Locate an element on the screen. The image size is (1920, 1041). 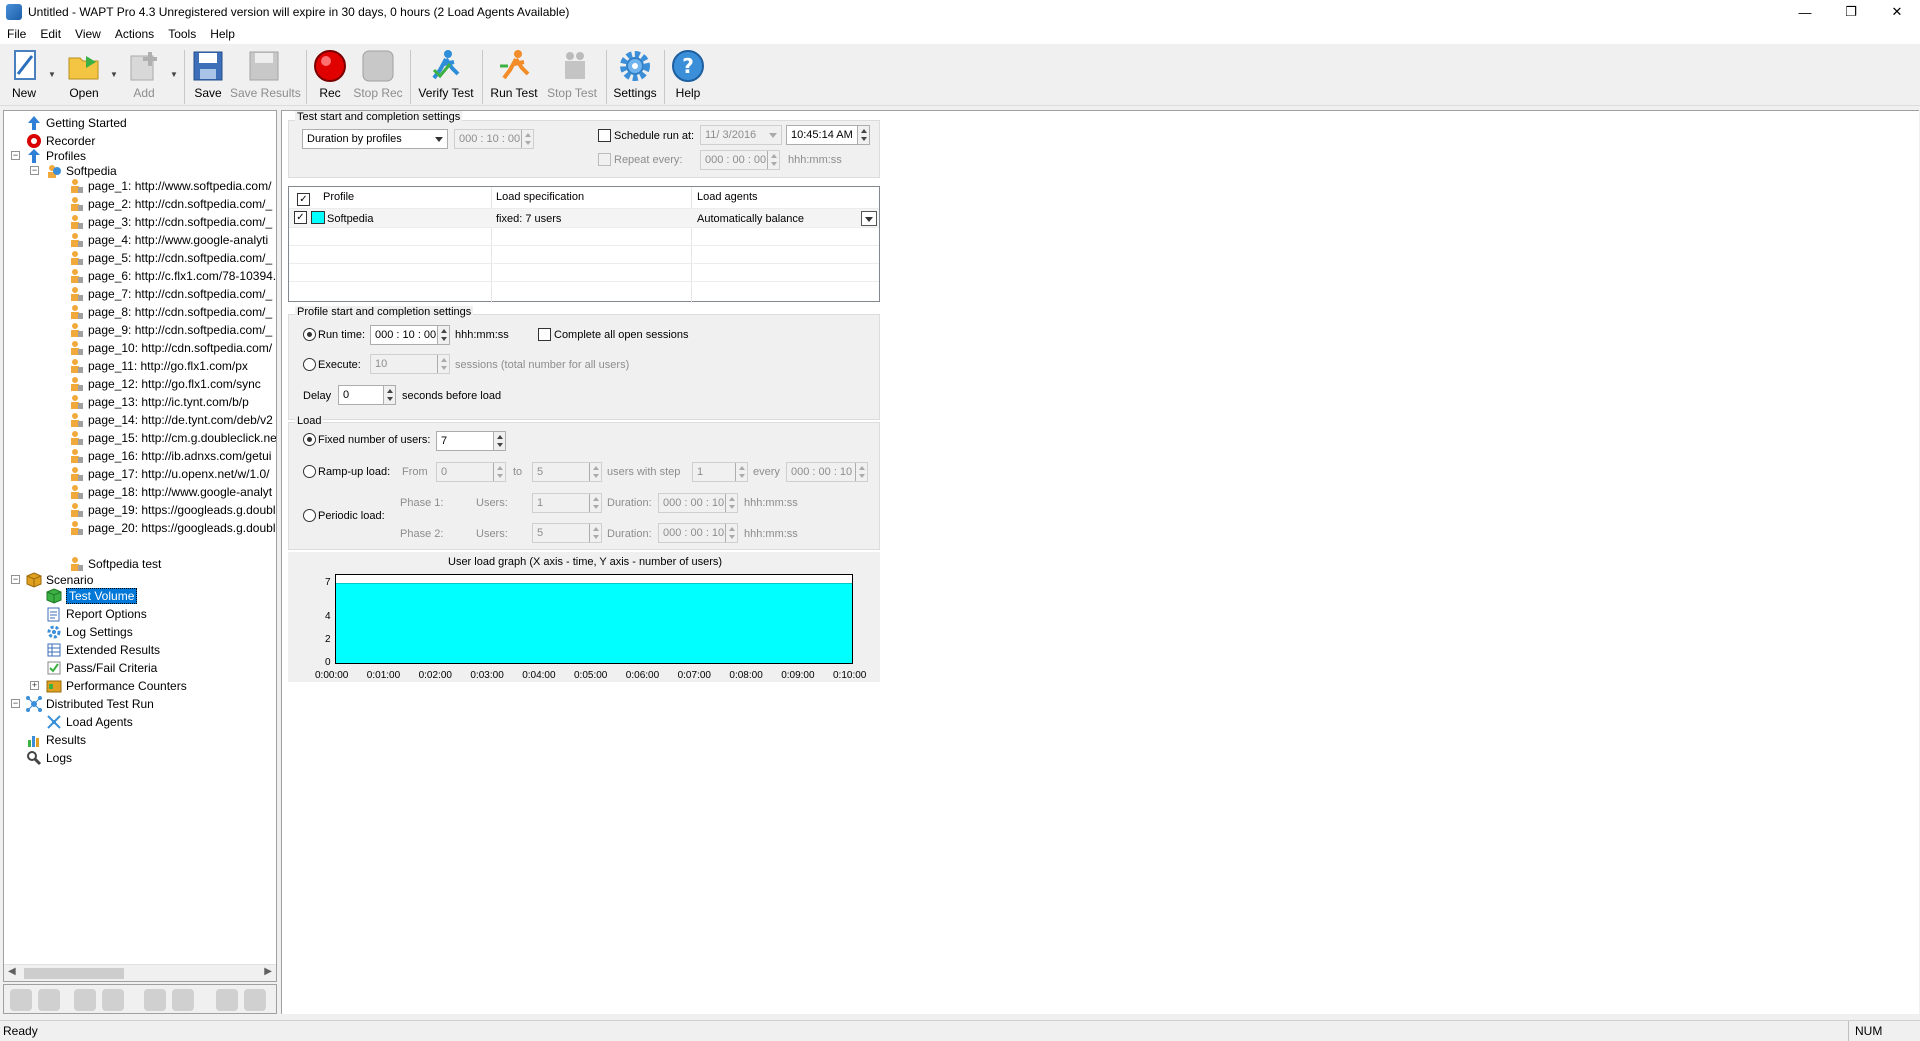
tree-node-page: page_20: https://googleads.g.doubl is located at coordinates (172, 528).